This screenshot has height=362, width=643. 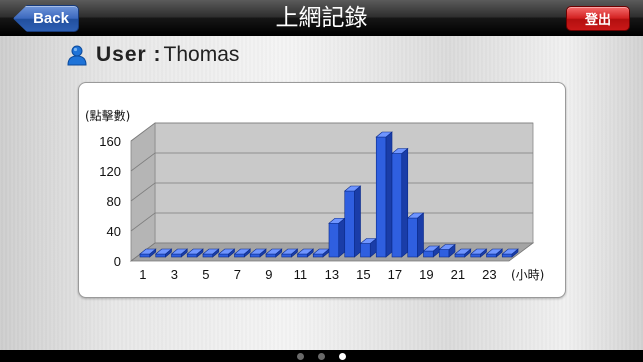 What do you see at coordinates (426, 274) in the screenshot?
I see `x-tick-label: 19` at bounding box center [426, 274].